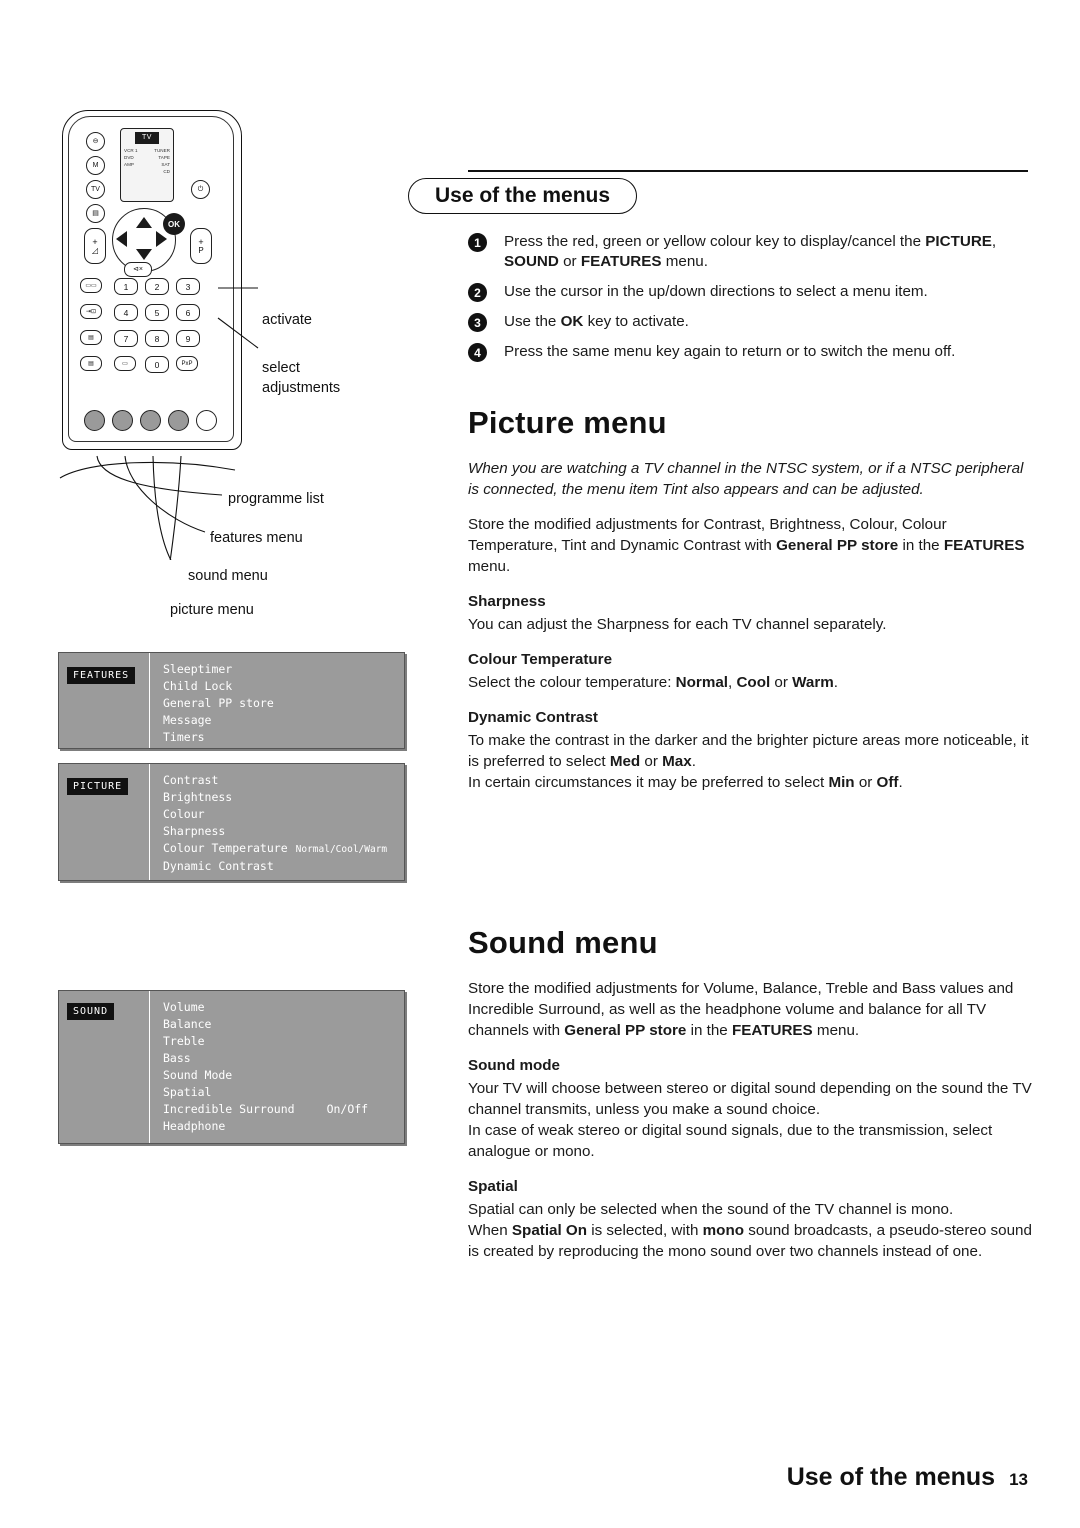 This screenshot has height=1528, width=1080. What do you see at coordinates (187, 720) in the screenshot?
I see `menu-item: Message` at bounding box center [187, 720].